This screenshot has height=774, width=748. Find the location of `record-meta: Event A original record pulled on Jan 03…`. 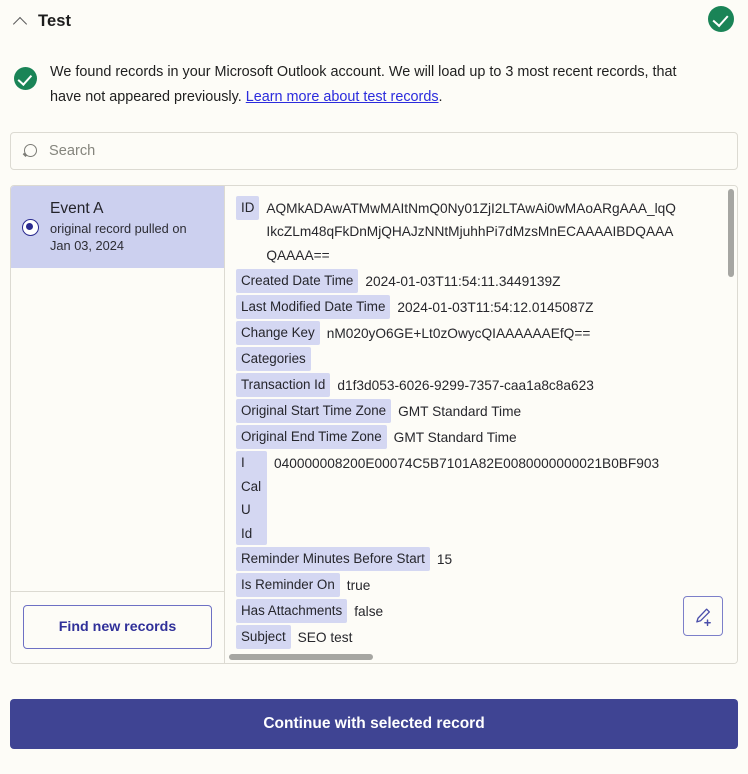

record-meta: Event A original record pulled on Jan 03… is located at coordinates (118, 227).